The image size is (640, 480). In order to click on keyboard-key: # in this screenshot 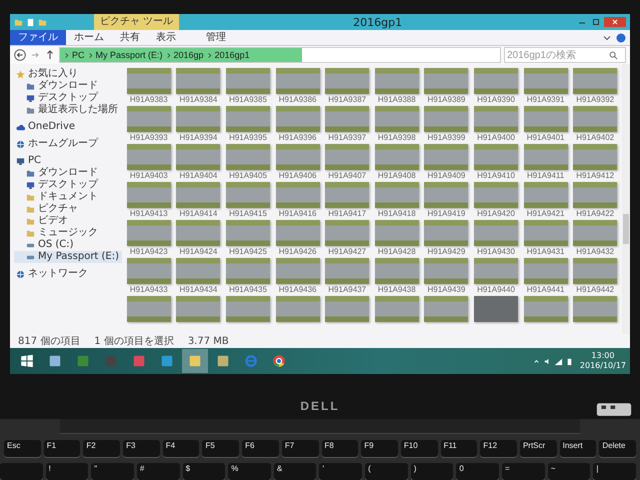, I will do `click(158, 471)`.